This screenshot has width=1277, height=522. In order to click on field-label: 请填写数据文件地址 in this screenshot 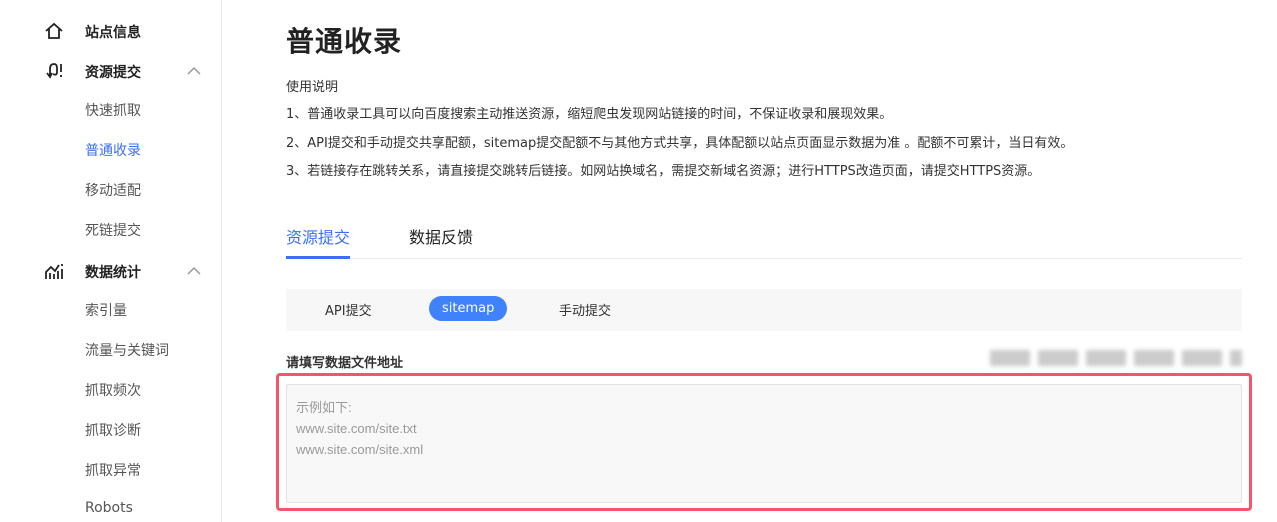, I will do `click(345, 363)`.